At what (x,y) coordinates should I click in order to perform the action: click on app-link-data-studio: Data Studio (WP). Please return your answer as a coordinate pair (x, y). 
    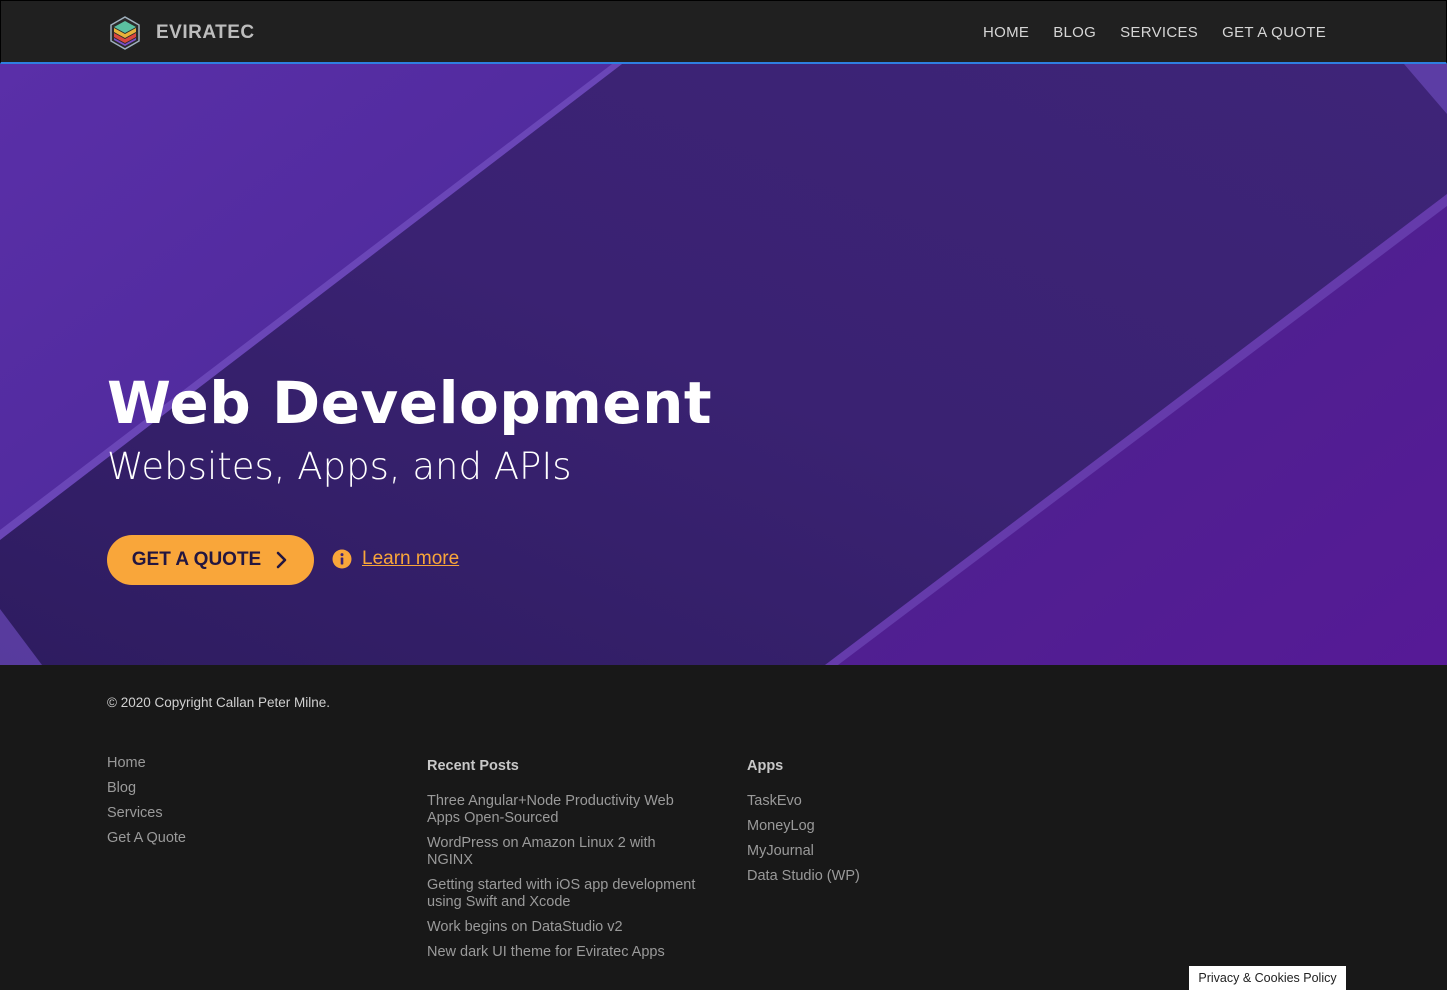
    Looking at the image, I should click on (887, 876).